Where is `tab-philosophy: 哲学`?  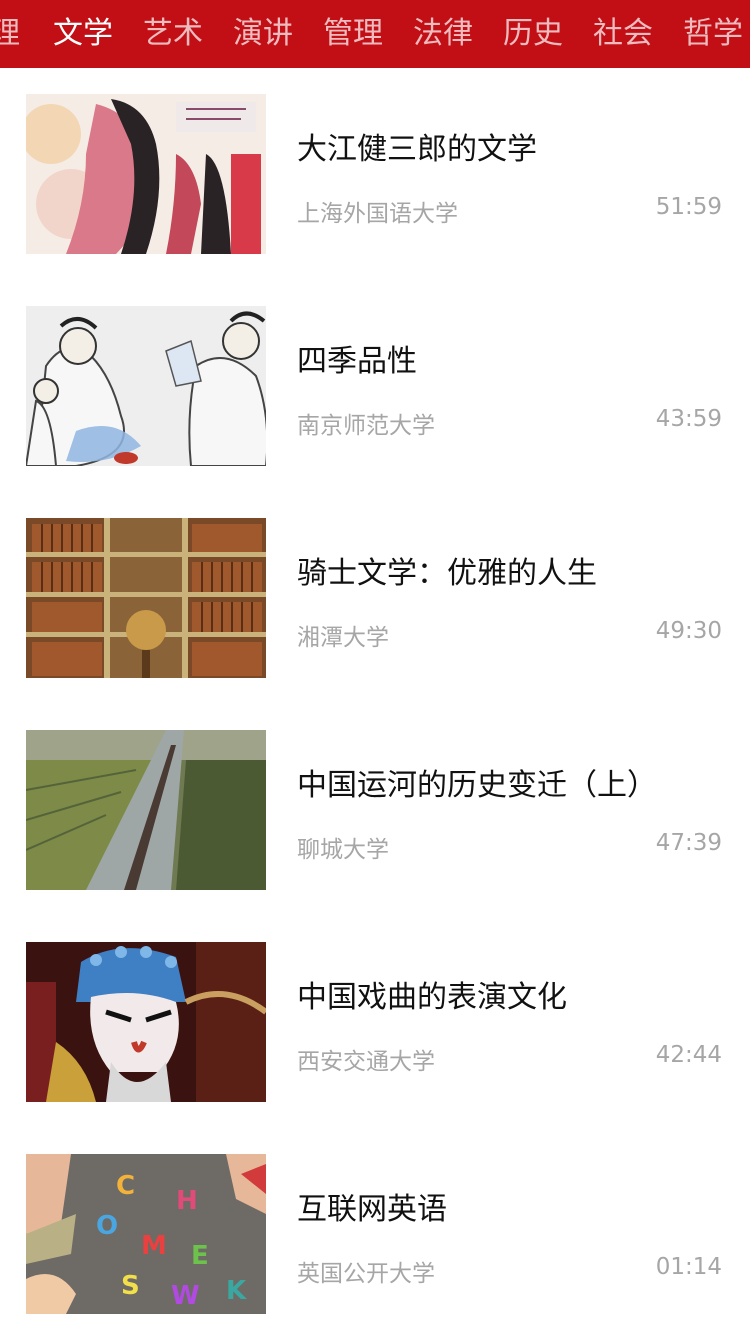 tab-philosophy: 哲学 is located at coordinates (713, 34).